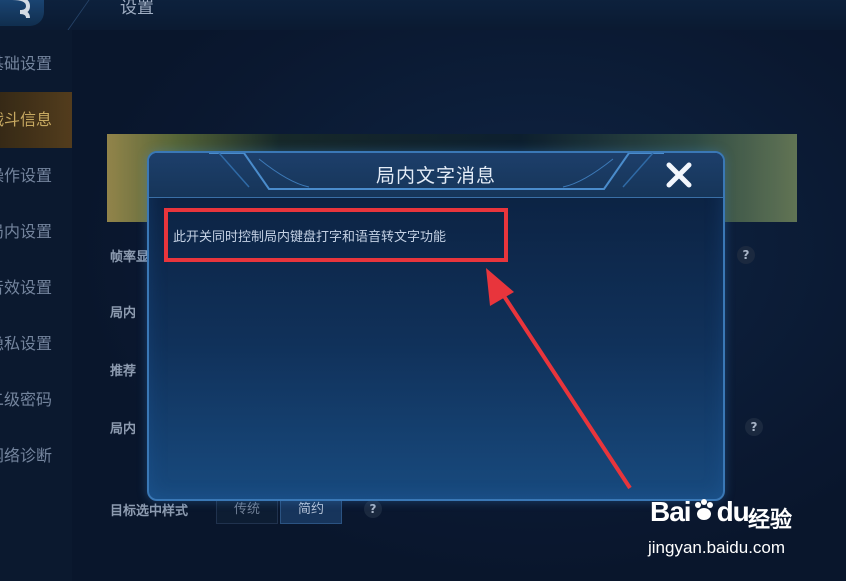  Describe the element at coordinates (728, 528) in the screenshot. I see `baidu-watermark: Bai du 经验 jingyan.baidu.com` at that location.